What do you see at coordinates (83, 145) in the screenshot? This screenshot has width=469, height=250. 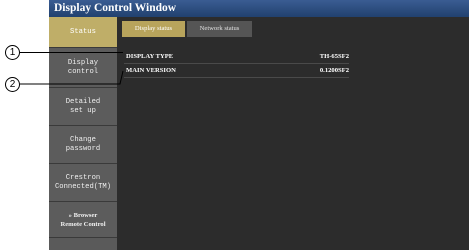 I see `sidebar-item-change-password: Change password` at bounding box center [83, 145].